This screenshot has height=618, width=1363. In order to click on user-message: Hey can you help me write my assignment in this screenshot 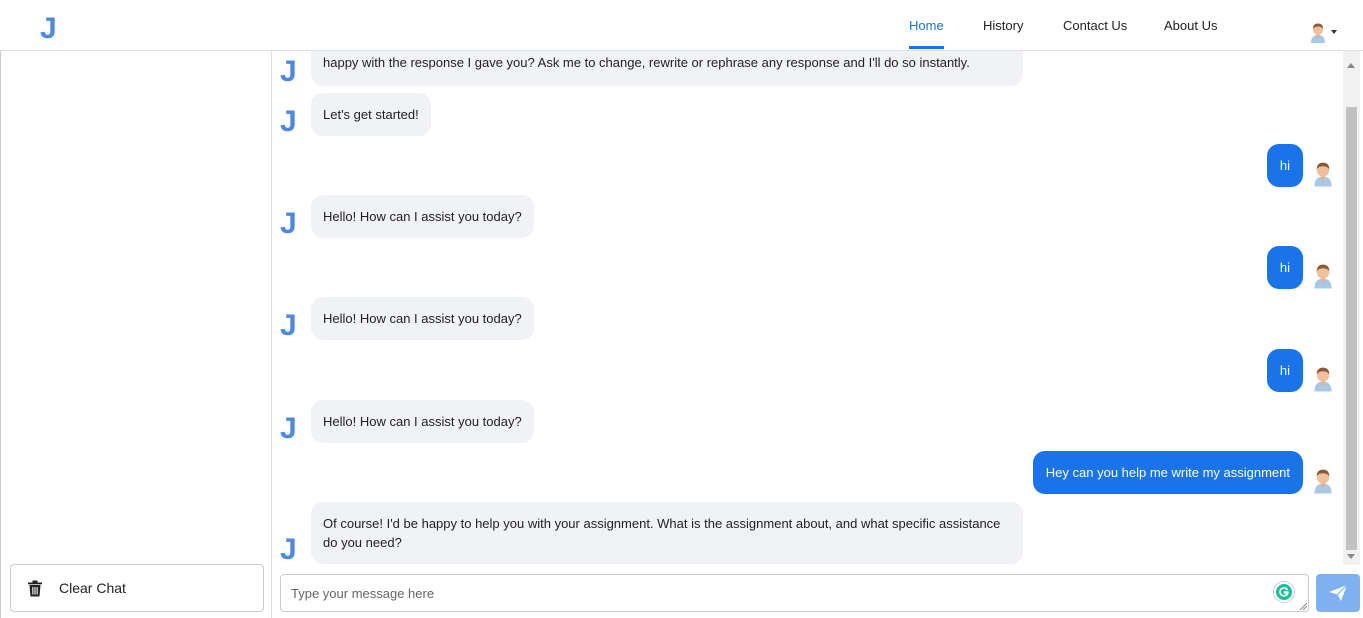, I will do `click(1167, 472)`.